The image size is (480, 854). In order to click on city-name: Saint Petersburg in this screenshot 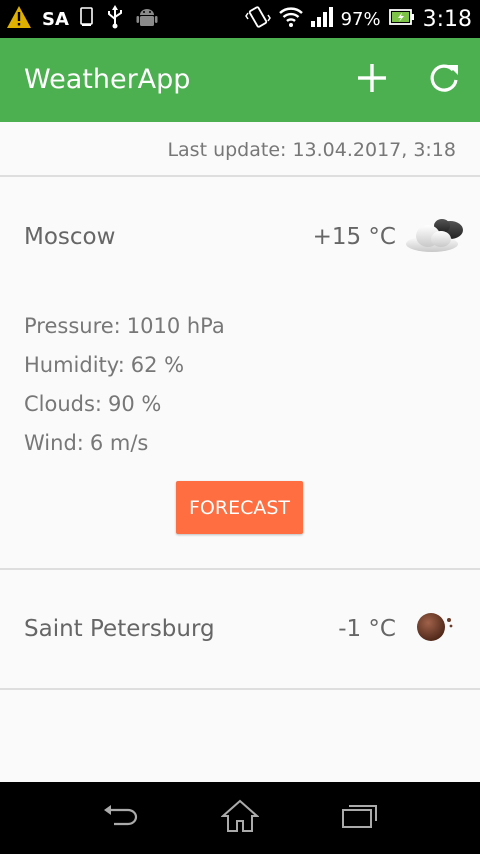, I will do `click(119, 629)`.